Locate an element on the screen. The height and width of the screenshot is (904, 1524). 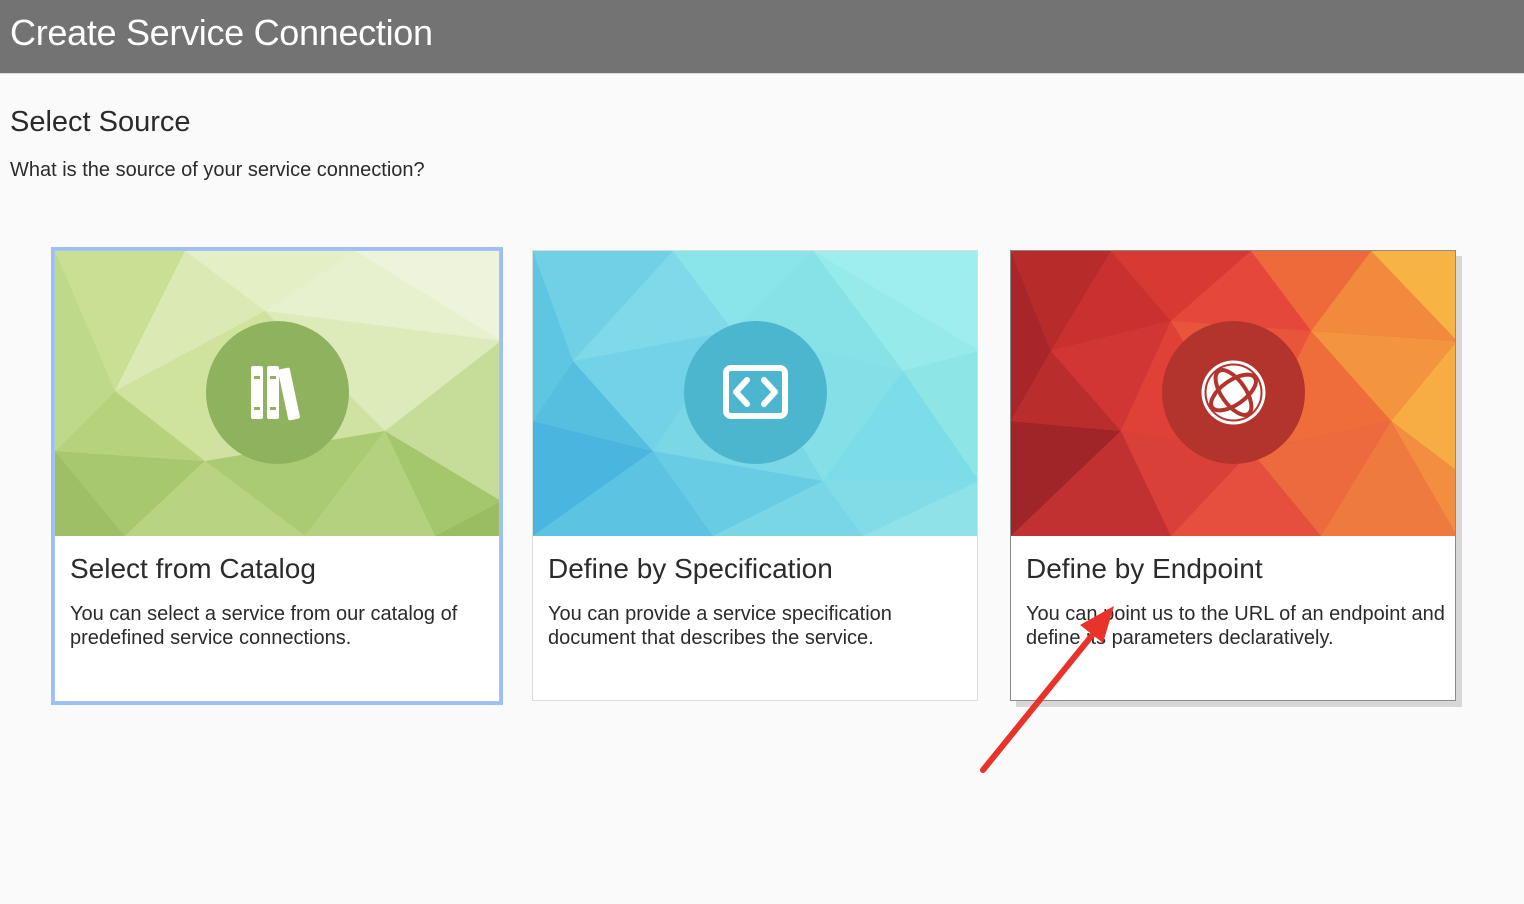
card-title: Define by Endpoint is located at coordinates (1144, 568).